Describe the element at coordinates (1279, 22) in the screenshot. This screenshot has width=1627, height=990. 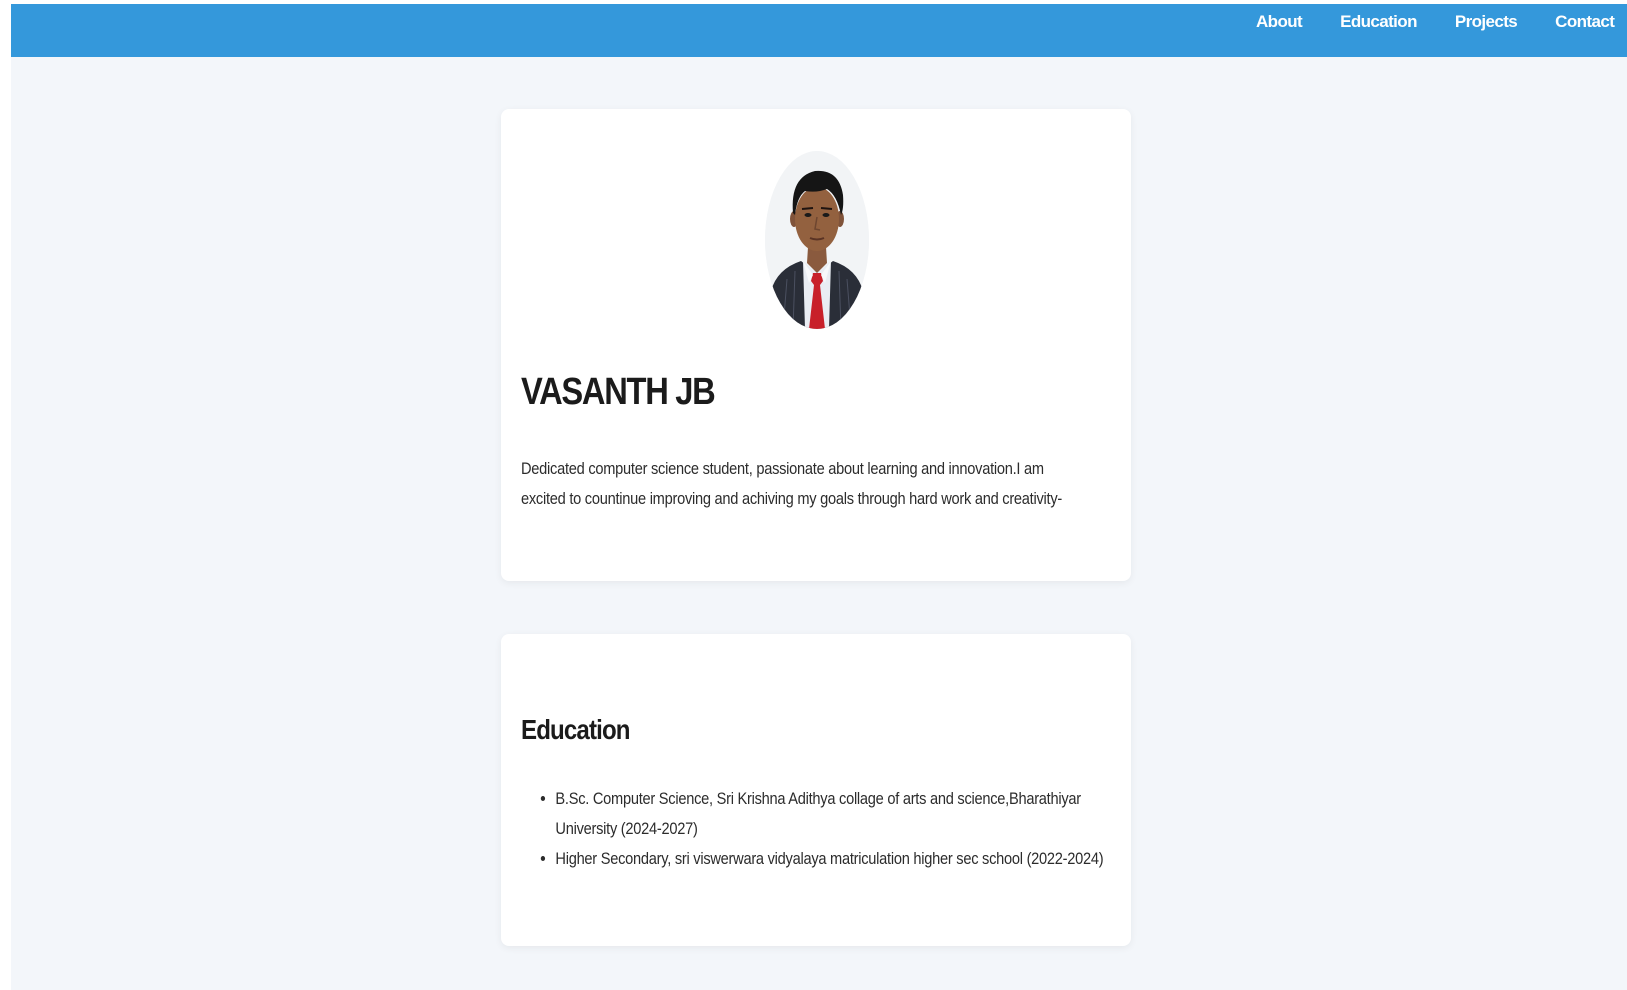
I see `nav-link-about: About` at that location.